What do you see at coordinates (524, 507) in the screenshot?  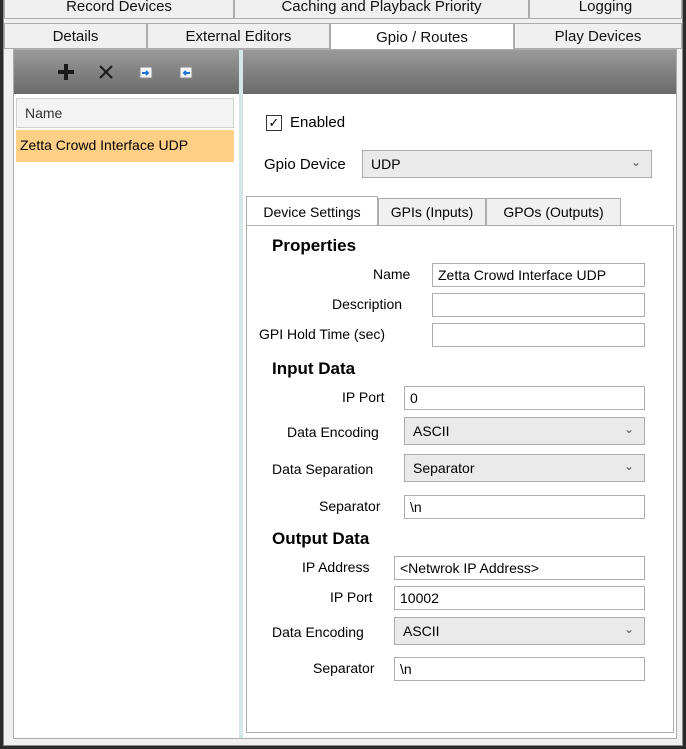 I see `input-separator-field: \n` at bounding box center [524, 507].